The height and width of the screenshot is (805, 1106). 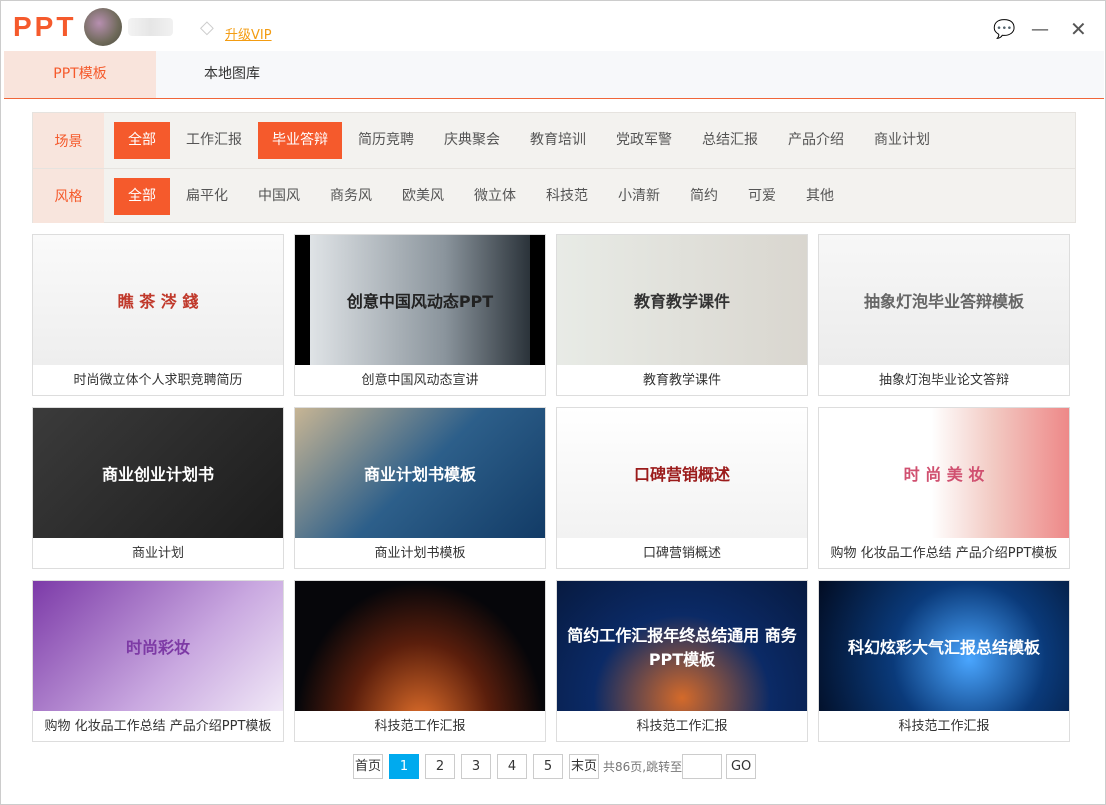 I want to click on filter-scene-option: 教育培训, so click(x=558, y=140).